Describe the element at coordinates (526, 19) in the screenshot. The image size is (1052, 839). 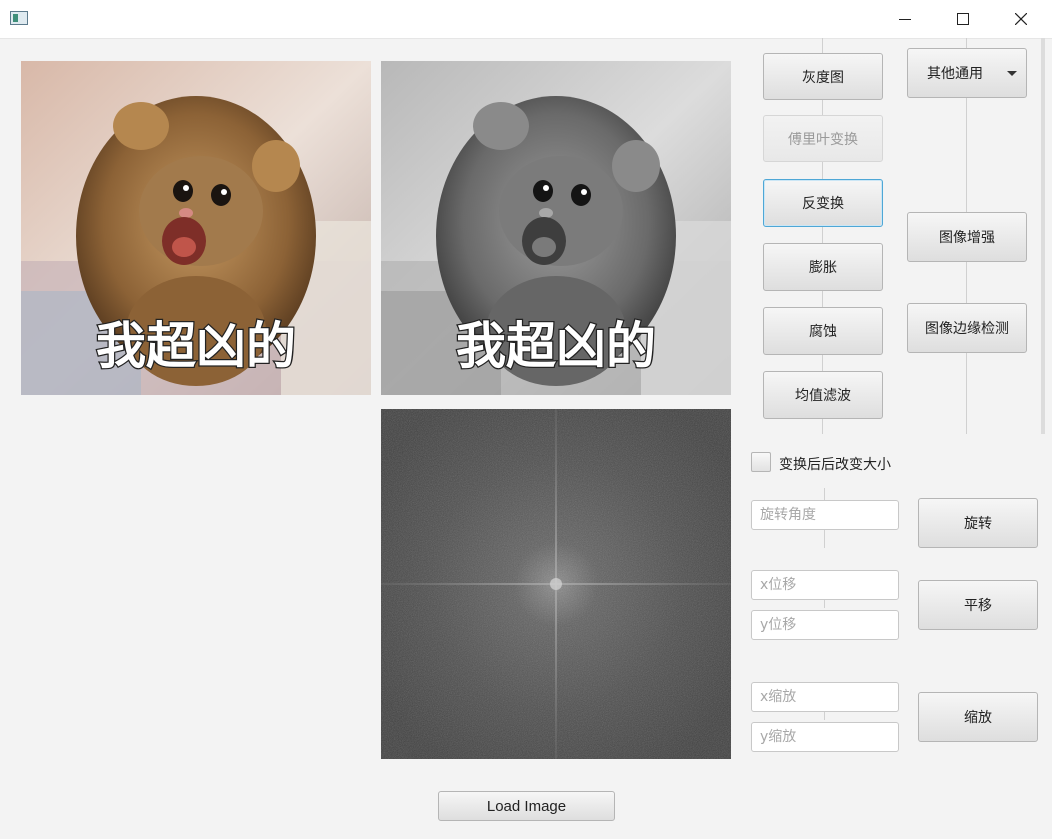
I see `title-bar` at that location.